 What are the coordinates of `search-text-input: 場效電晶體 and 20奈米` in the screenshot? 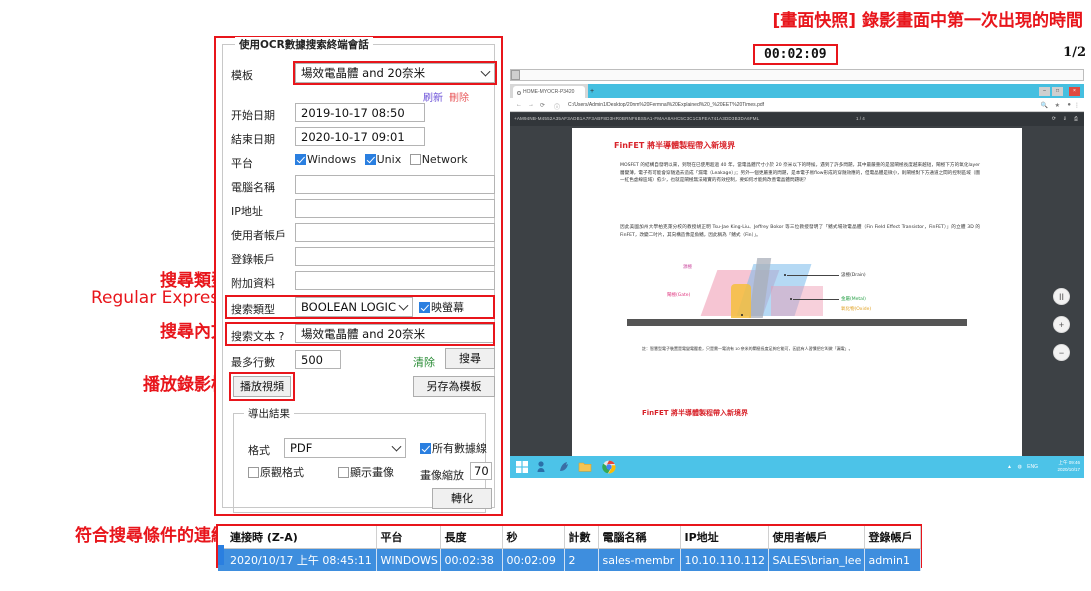 It's located at (395, 333).